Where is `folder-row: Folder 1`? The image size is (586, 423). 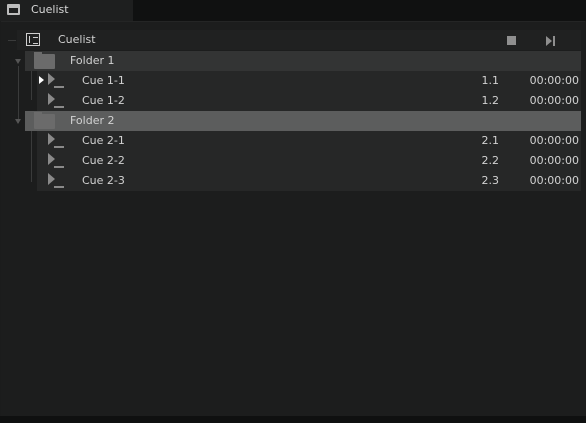 folder-row: Folder 1 is located at coordinates (303, 61).